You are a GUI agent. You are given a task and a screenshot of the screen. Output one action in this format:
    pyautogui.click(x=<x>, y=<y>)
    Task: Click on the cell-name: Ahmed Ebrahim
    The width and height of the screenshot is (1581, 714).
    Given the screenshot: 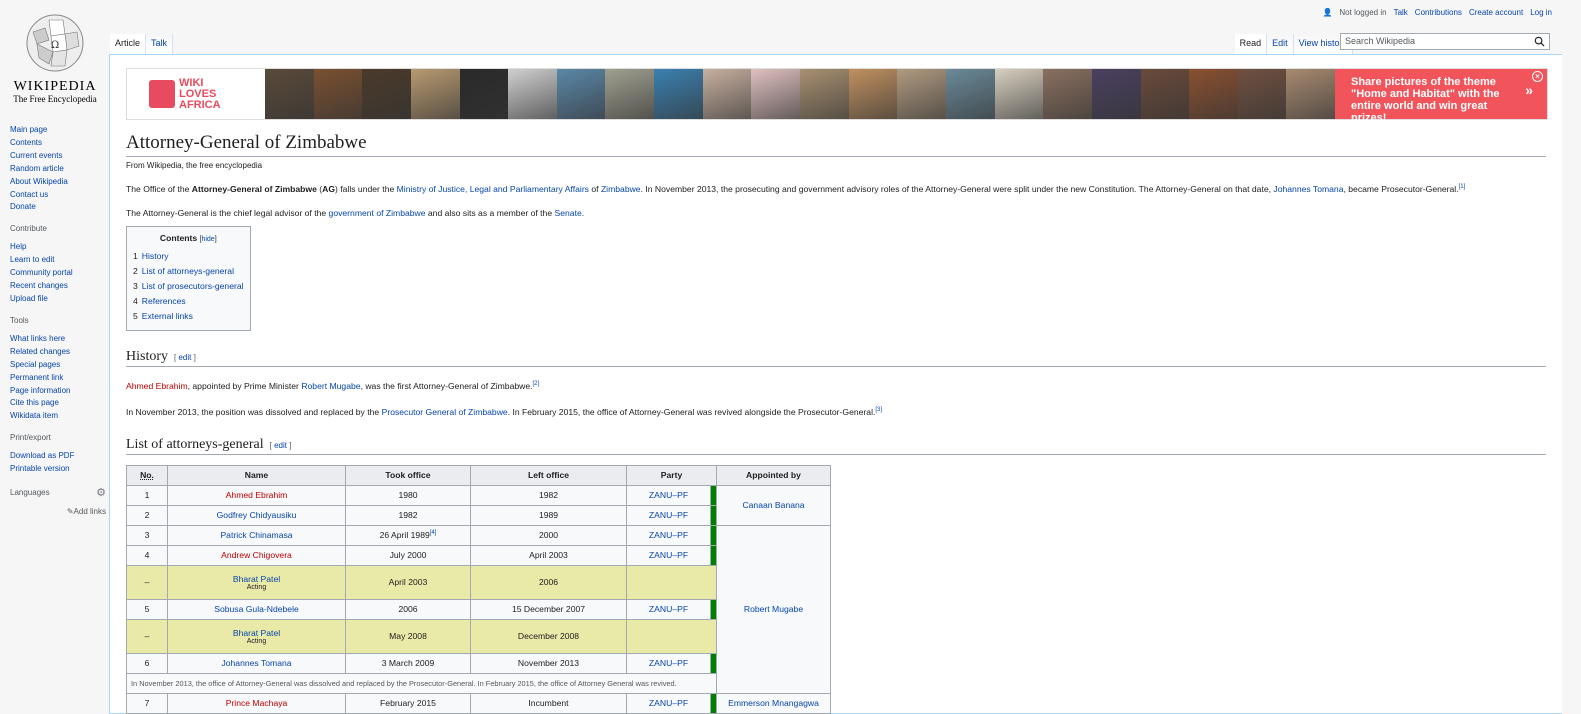 What is the action you would take?
    pyautogui.click(x=256, y=495)
    